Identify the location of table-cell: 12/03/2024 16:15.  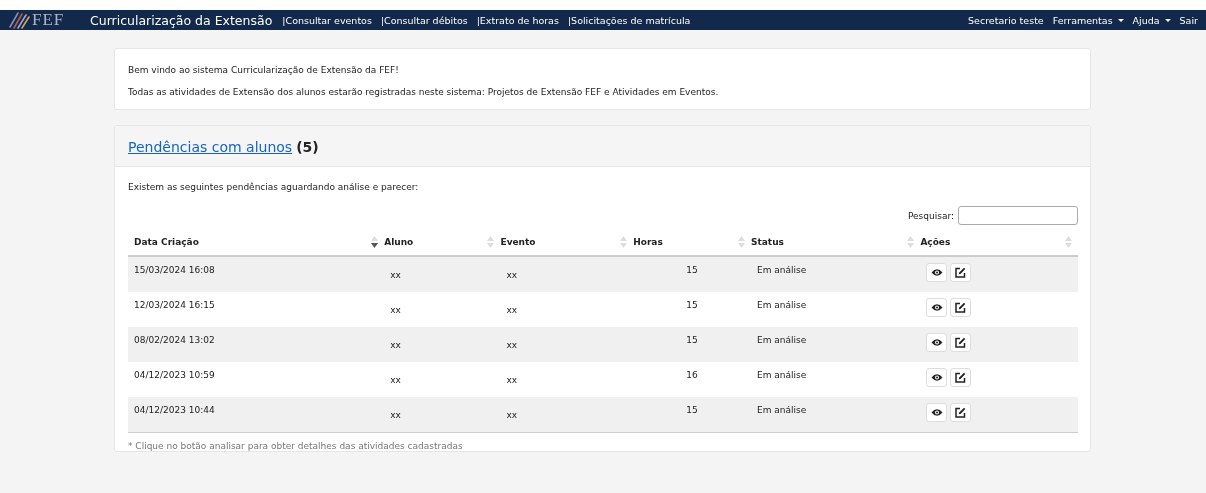
(256, 309).